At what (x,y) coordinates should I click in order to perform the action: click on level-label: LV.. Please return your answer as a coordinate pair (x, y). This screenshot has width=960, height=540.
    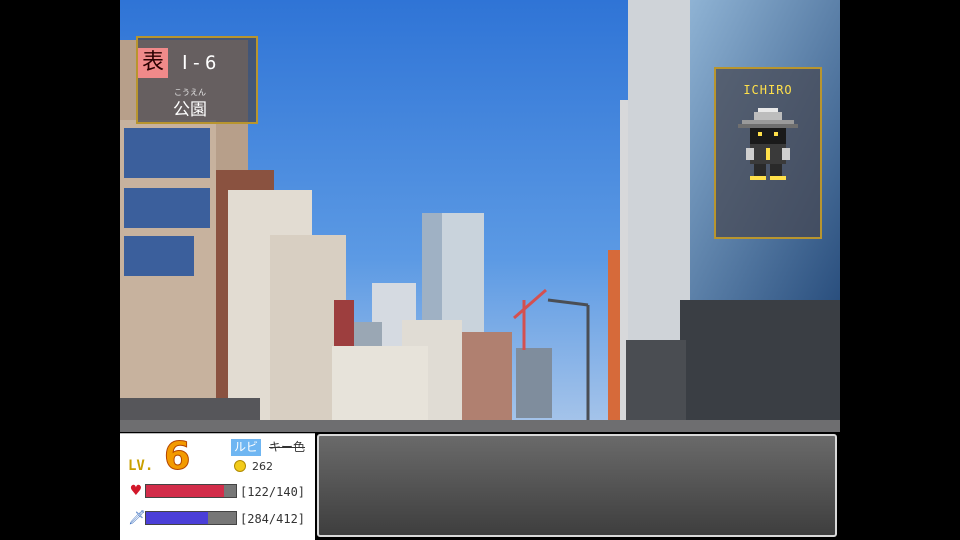
    Looking at the image, I should click on (141, 466).